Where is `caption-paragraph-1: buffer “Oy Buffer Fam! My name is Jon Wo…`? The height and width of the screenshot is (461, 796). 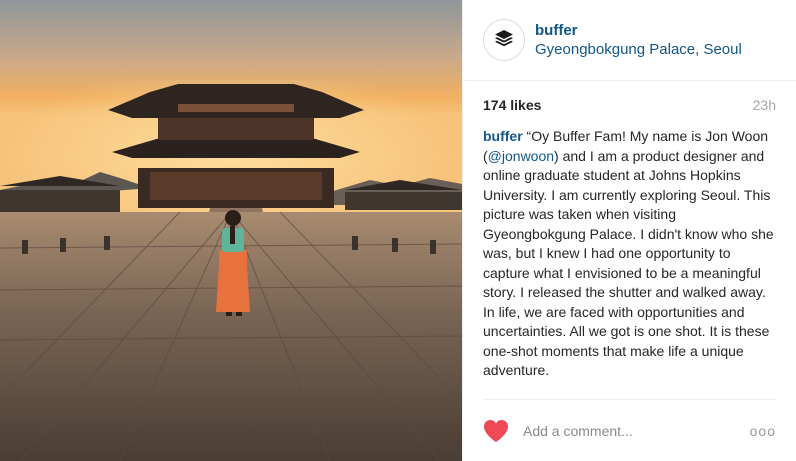 caption-paragraph-1: buffer “Oy Buffer Fam! My name is Jon Wo… is located at coordinates (629, 215).